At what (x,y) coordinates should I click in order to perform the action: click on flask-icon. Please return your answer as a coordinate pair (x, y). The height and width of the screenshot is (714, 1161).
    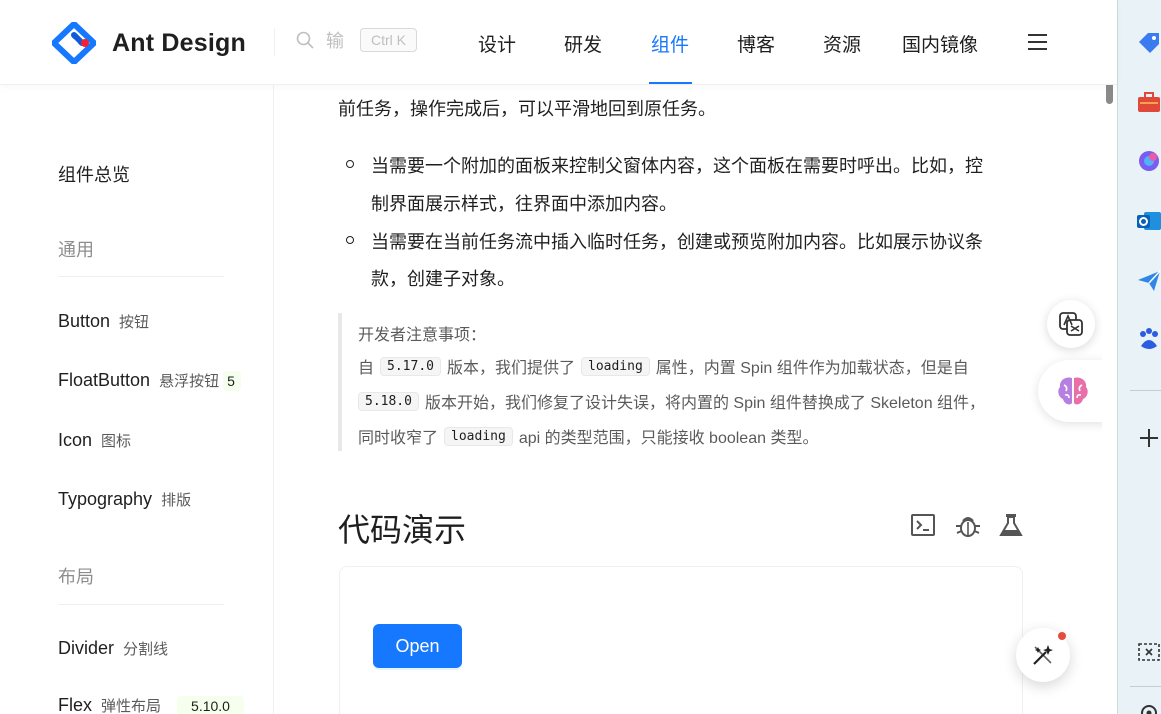
    Looking at the image, I should click on (1011, 525).